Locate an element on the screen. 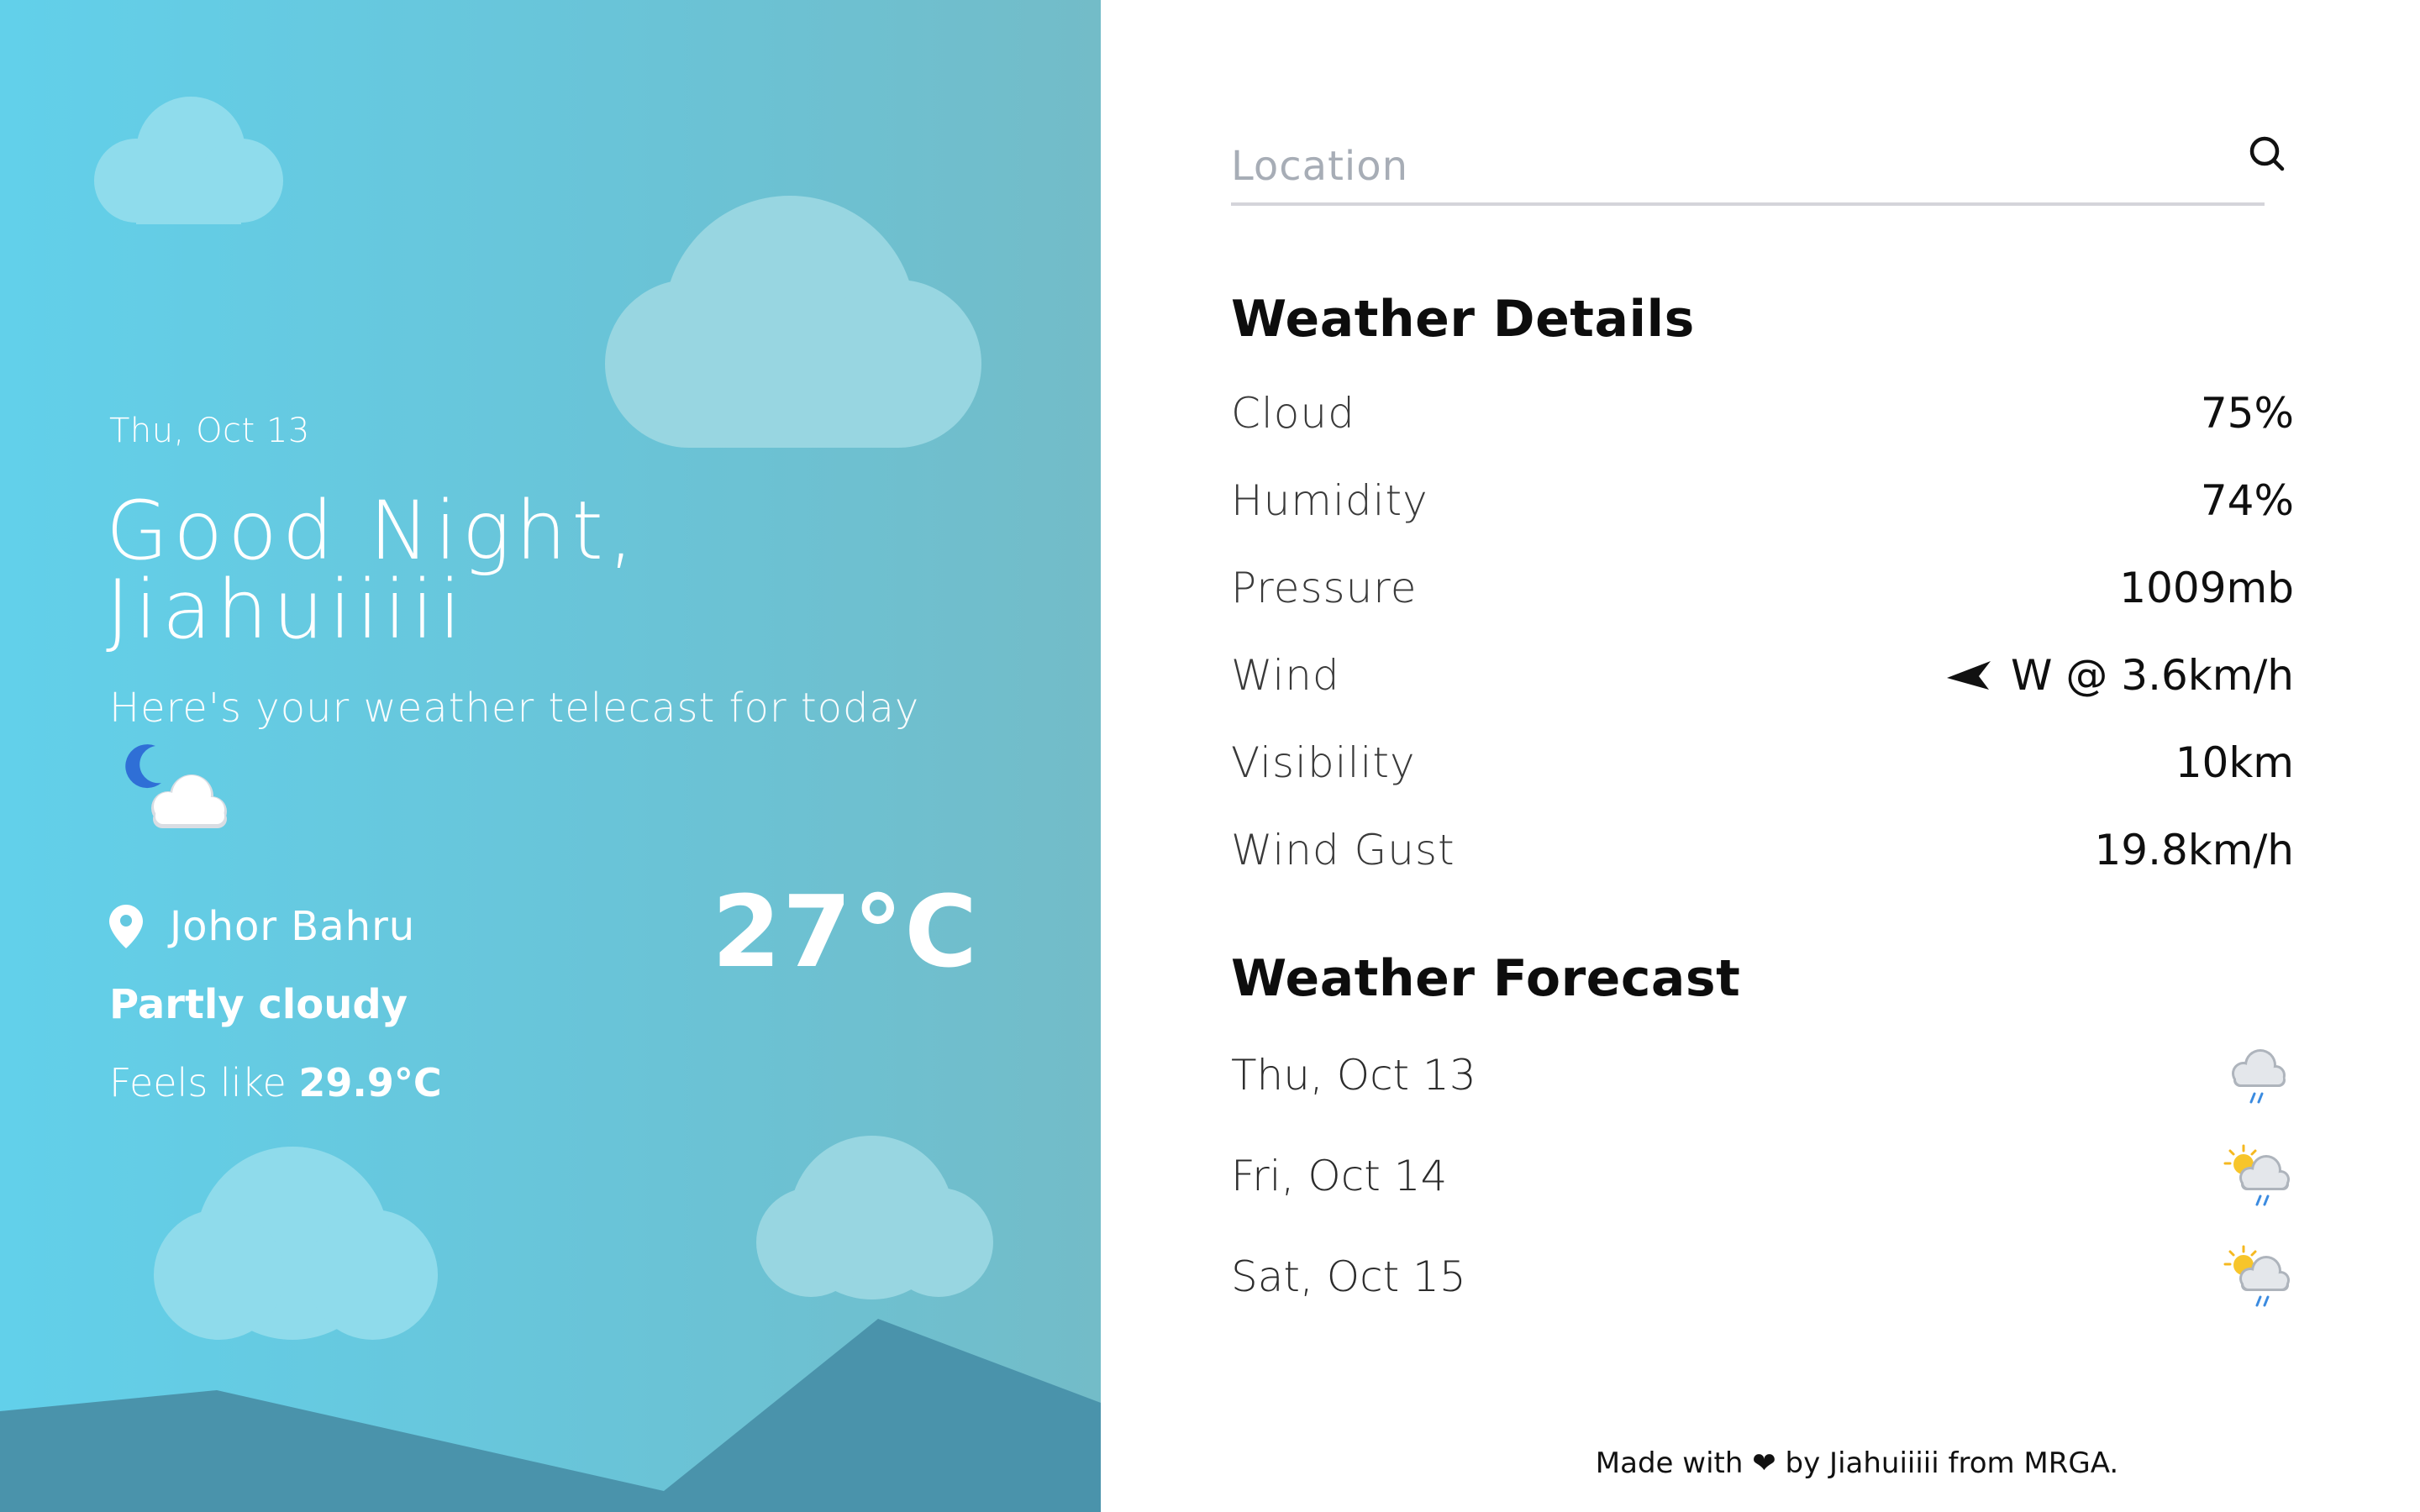  current-date: Thu, Oct 13 is located at coordinates (210, 431).